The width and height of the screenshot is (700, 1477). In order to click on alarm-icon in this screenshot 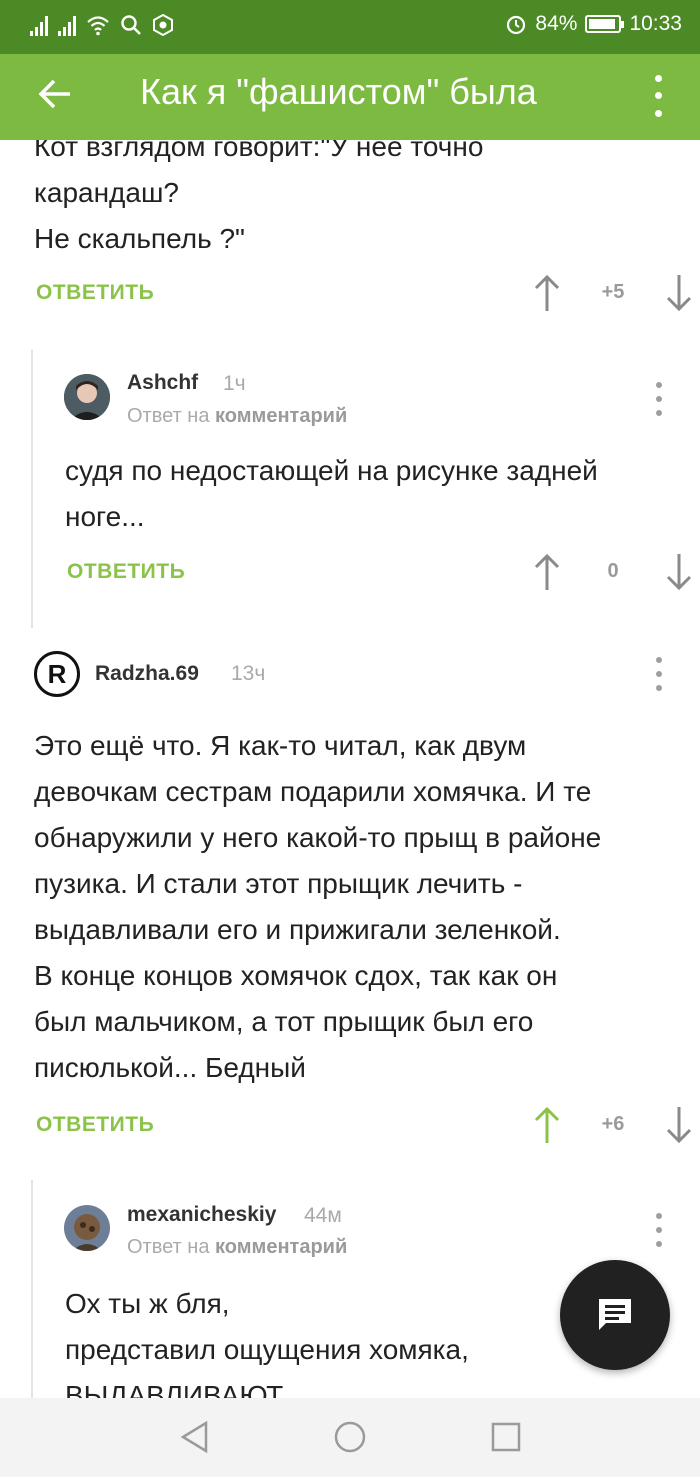, I will do `click(516, 25)`.